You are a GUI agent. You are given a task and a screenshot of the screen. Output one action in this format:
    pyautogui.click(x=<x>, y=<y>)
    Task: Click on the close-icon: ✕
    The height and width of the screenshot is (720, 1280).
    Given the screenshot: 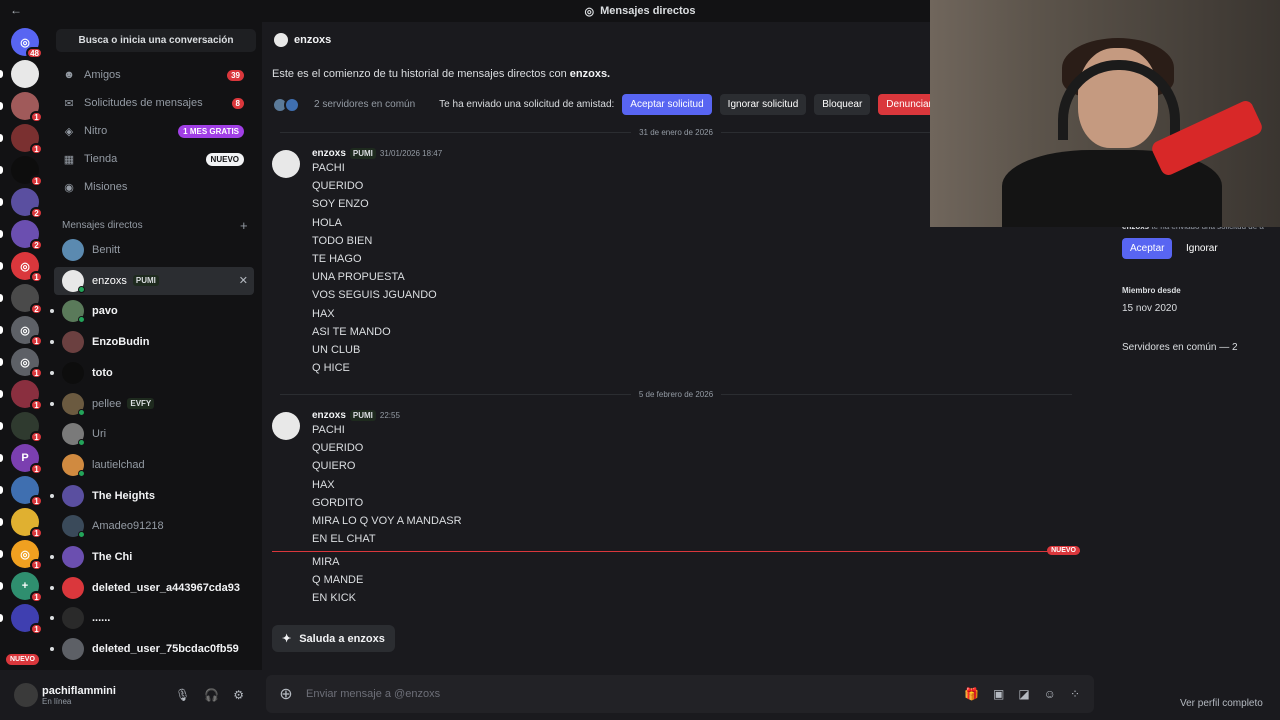 What is the action you would take?
    pyautogui.click(x=243, y=280)
    